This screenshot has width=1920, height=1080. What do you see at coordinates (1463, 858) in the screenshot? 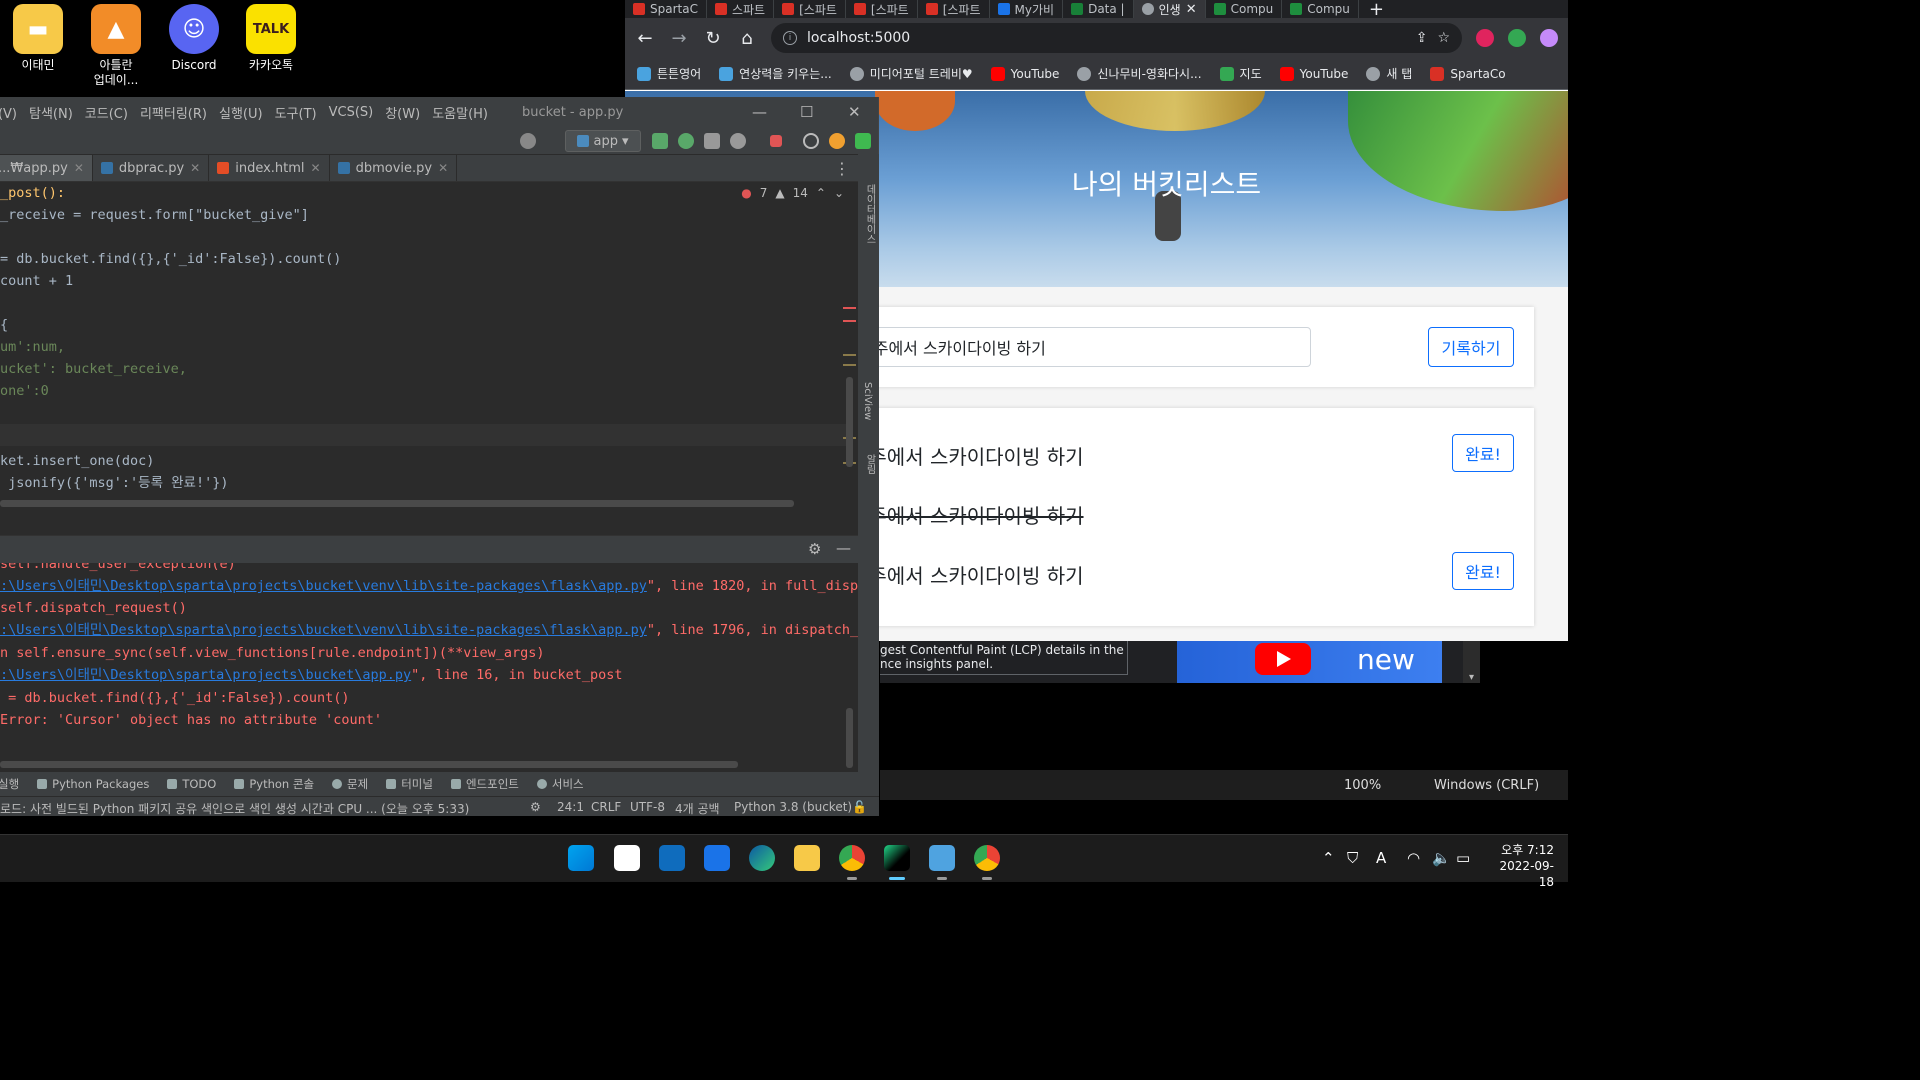
I see `battery-icon: ▭` at bounding box center [1463, 858].